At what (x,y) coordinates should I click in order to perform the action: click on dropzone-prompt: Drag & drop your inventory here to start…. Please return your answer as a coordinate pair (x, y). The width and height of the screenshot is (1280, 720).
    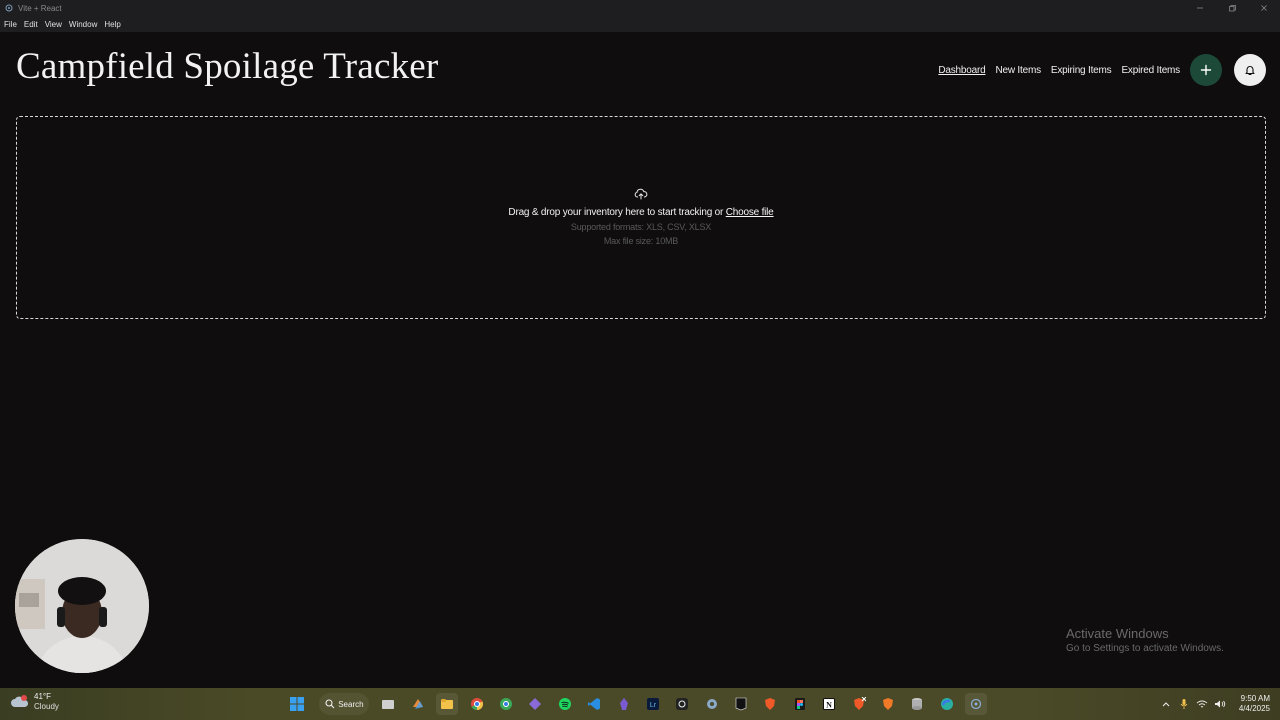
    Looking at the image, I should click on (616, 212).